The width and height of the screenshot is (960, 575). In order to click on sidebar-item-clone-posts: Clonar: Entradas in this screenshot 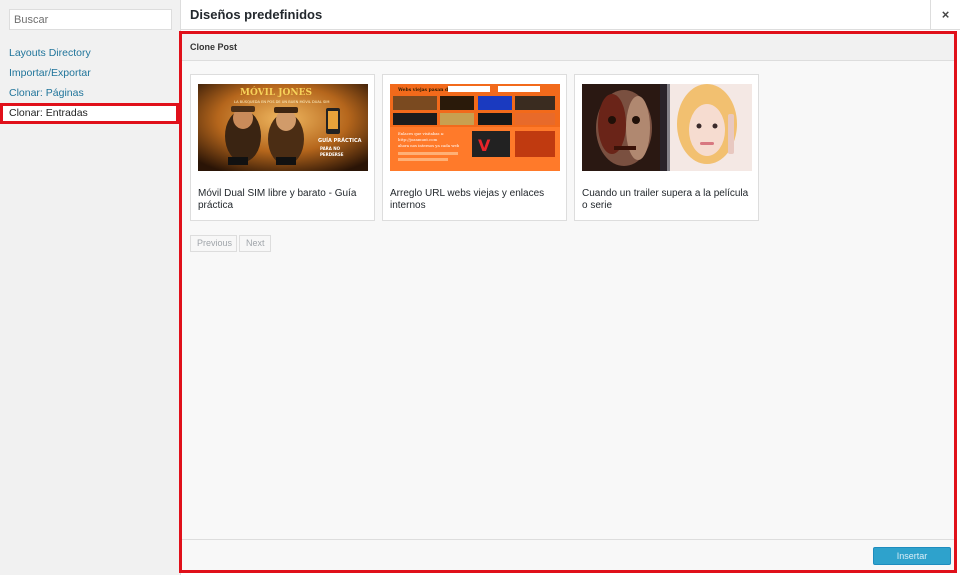, I will do `click(89, 113)`.